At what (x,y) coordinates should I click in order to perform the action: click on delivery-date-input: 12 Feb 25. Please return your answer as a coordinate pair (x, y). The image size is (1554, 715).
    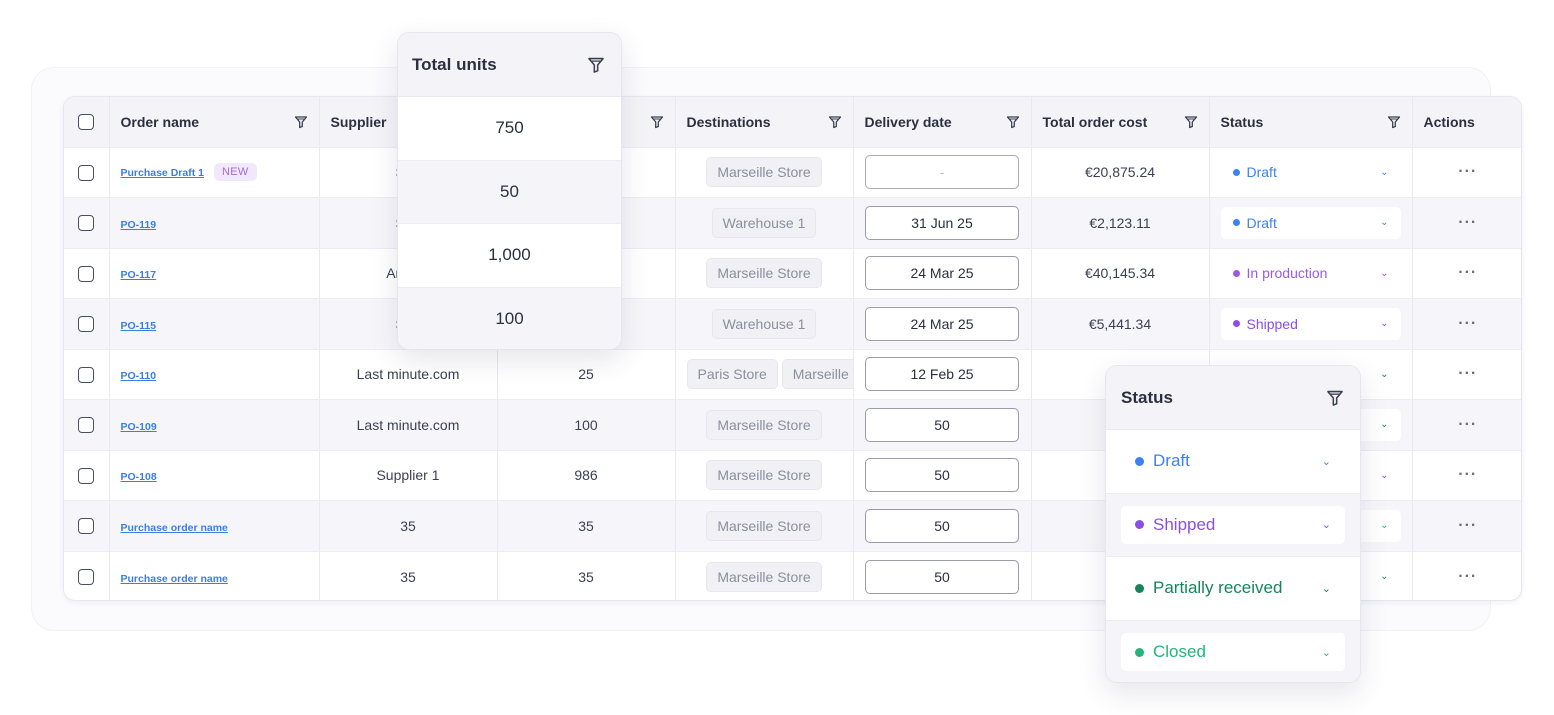
    Looking at the image, I should click on (942, 374).